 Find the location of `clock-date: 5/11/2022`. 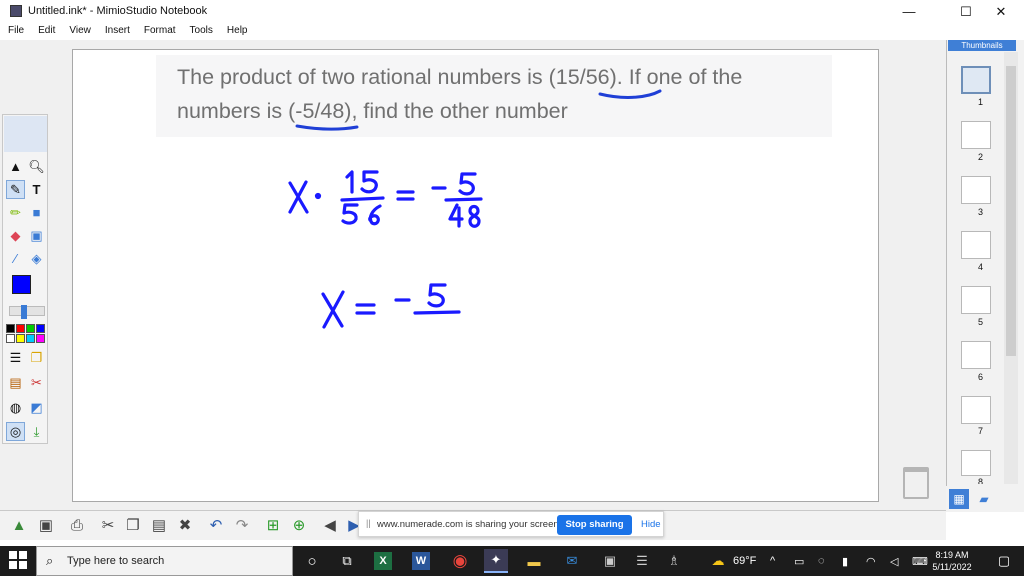

clock-date: 5/11/2022 is located at coordinates (952, 567).